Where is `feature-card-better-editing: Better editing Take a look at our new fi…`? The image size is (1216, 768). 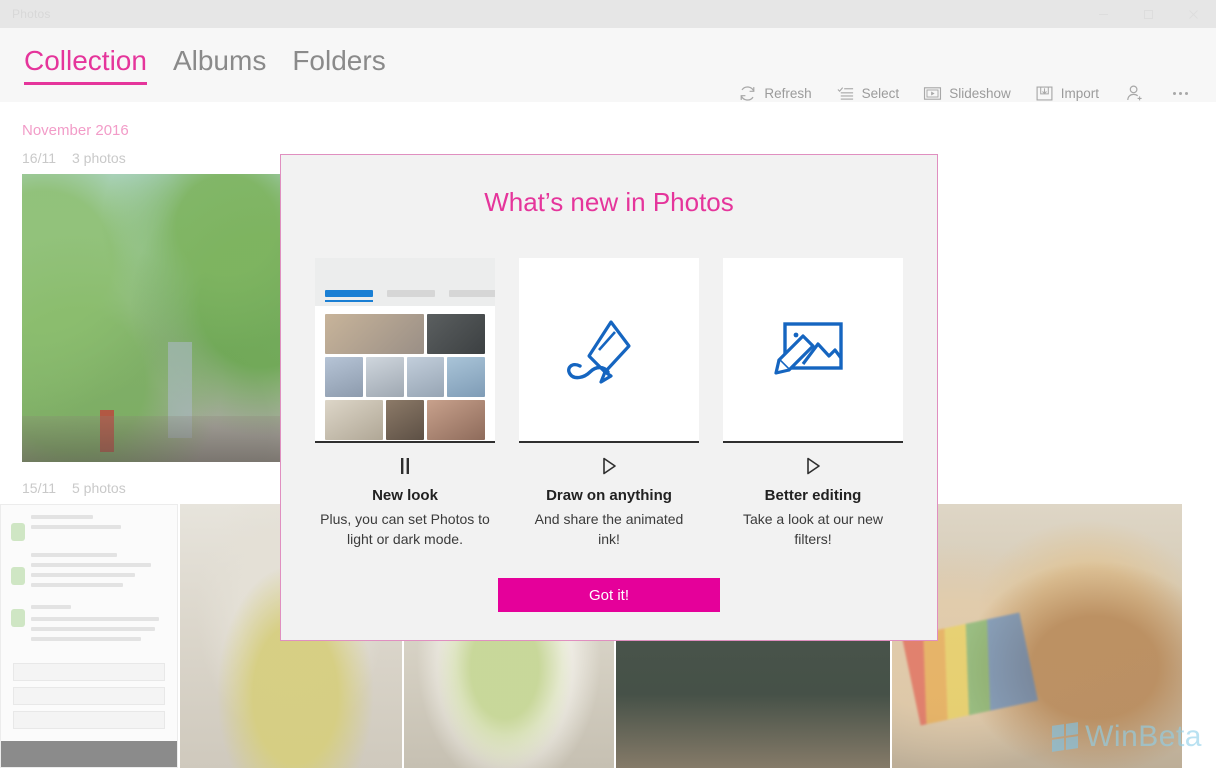
feature-card-better-editing: Better editing Take a look at our new fi… is located at coordinates (813, 404).